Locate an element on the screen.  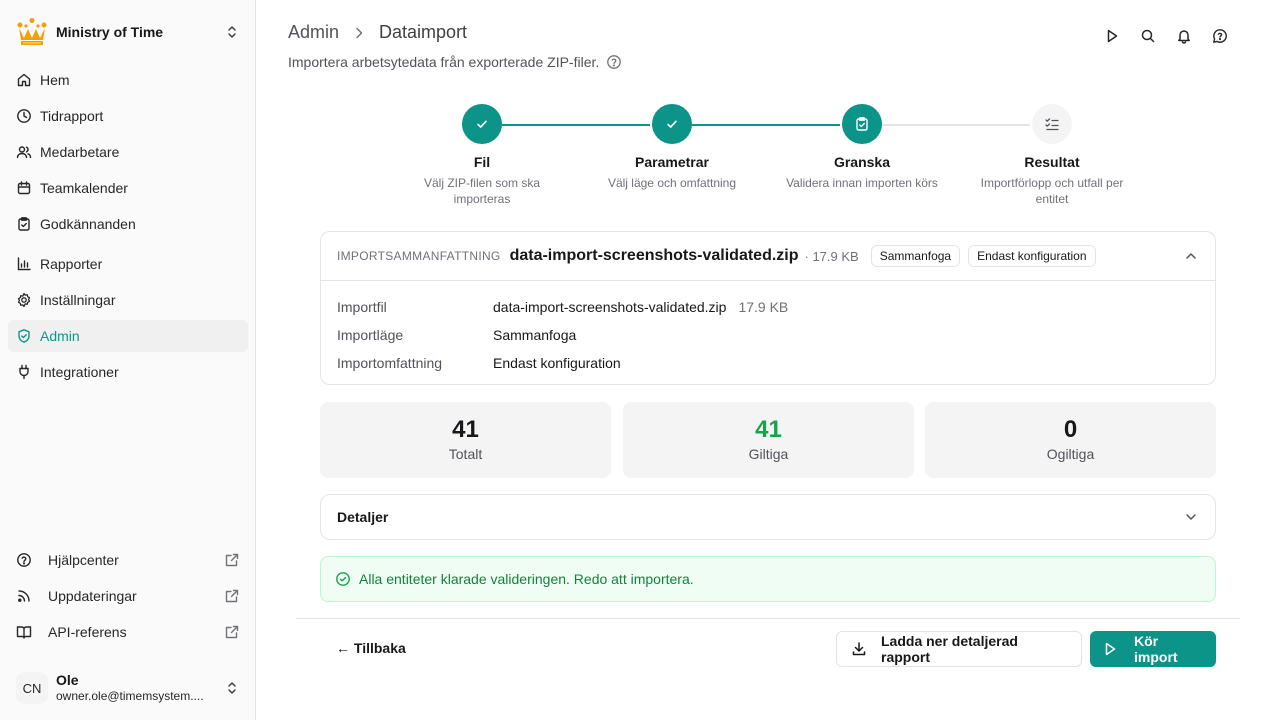
step-granska: Granska Validera innan importen körs is located at coordinates (862, 147).